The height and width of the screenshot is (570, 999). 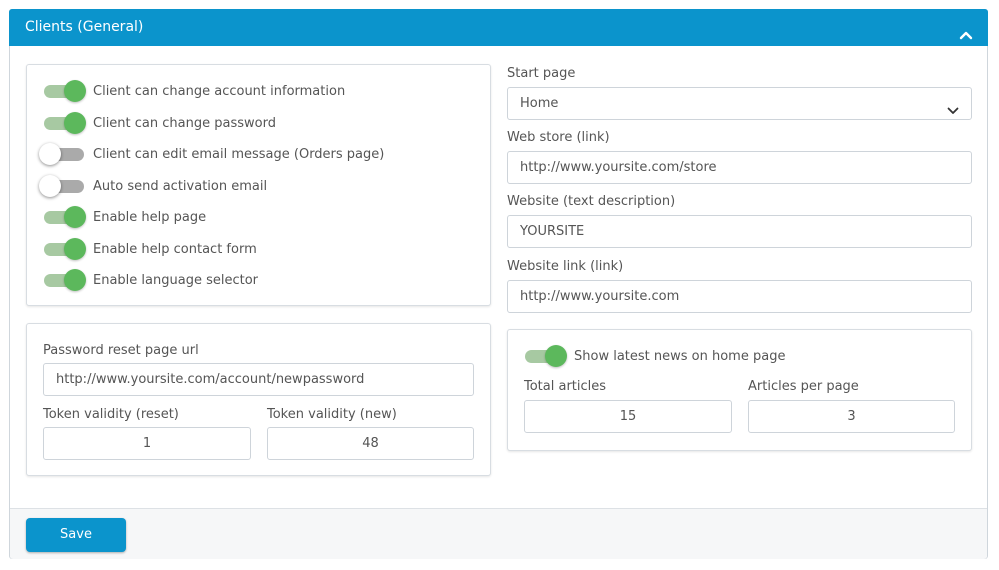 I want to click on option-enable-help-contact-form: Enable help contact form, so click(x=150, y=249).